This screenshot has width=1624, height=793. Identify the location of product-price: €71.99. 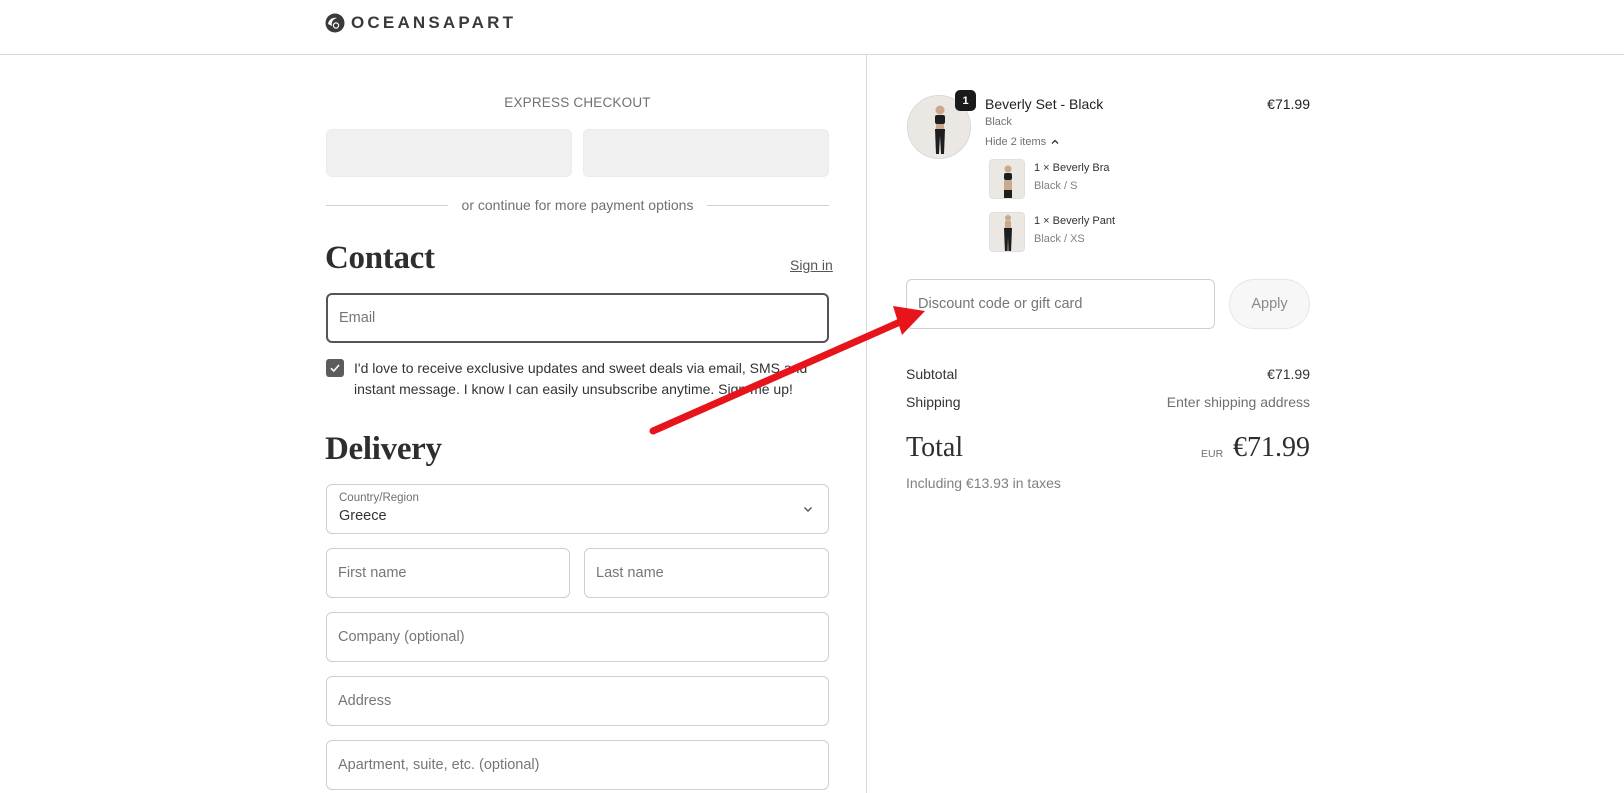
(1288, 104).